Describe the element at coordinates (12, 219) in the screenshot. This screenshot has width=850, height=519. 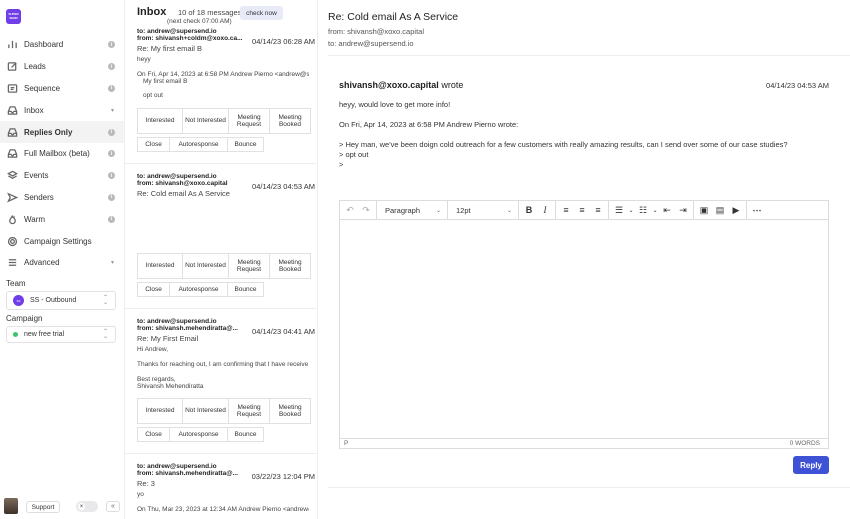
I see `flame-icon` at that location.